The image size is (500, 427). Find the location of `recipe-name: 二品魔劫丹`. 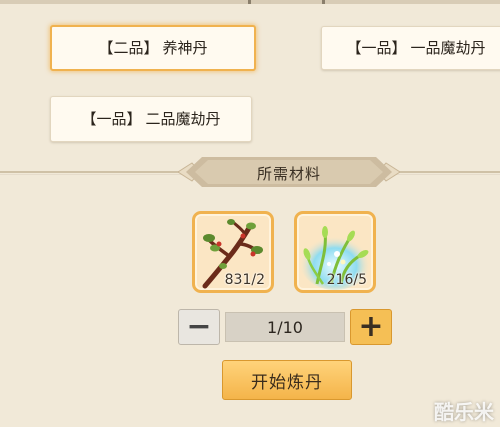

recipe-name: 二品魔劫丹 is located at coordinates (183, 118).